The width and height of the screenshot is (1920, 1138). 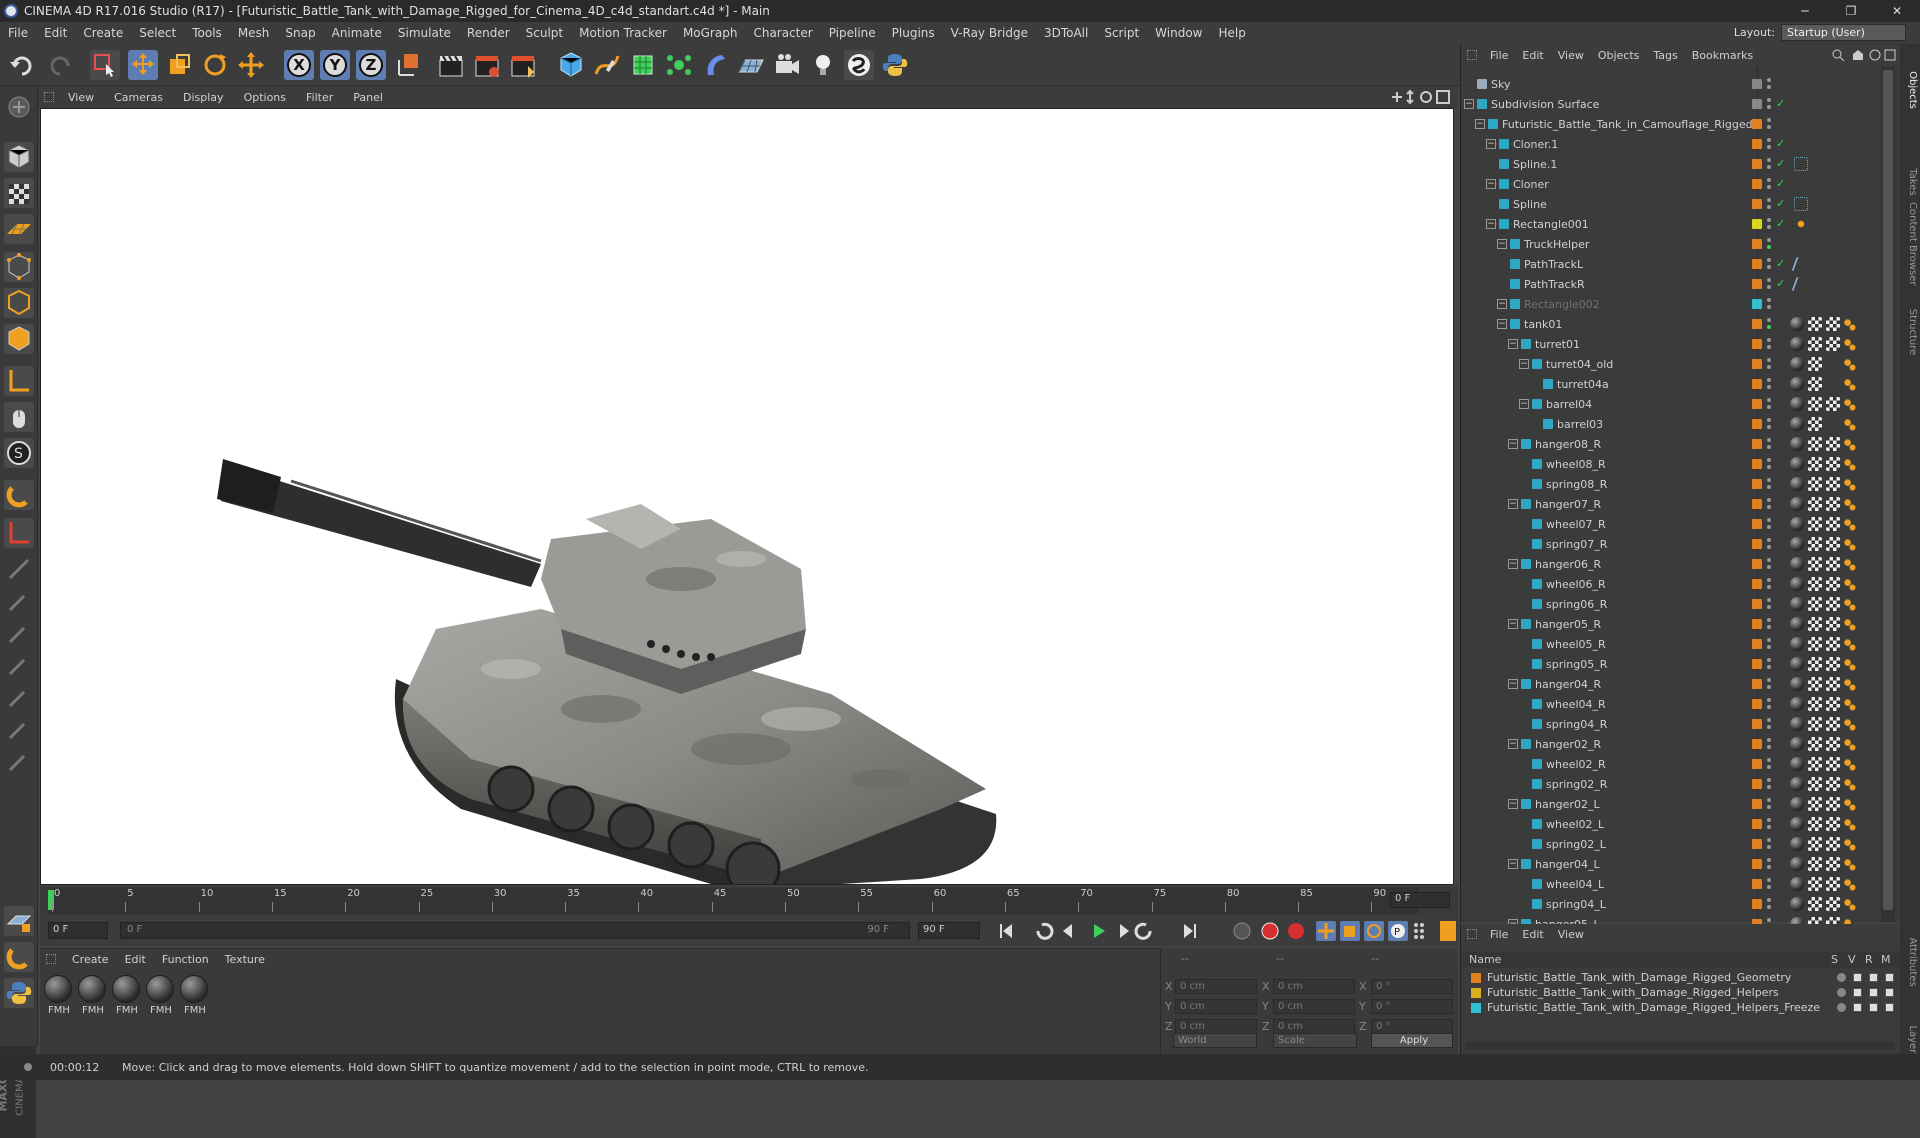 What do you see at coordinates (1609, 164) in the screenshot?
I see `object-row: −Spline.1` at bounding box center [1609, 164].